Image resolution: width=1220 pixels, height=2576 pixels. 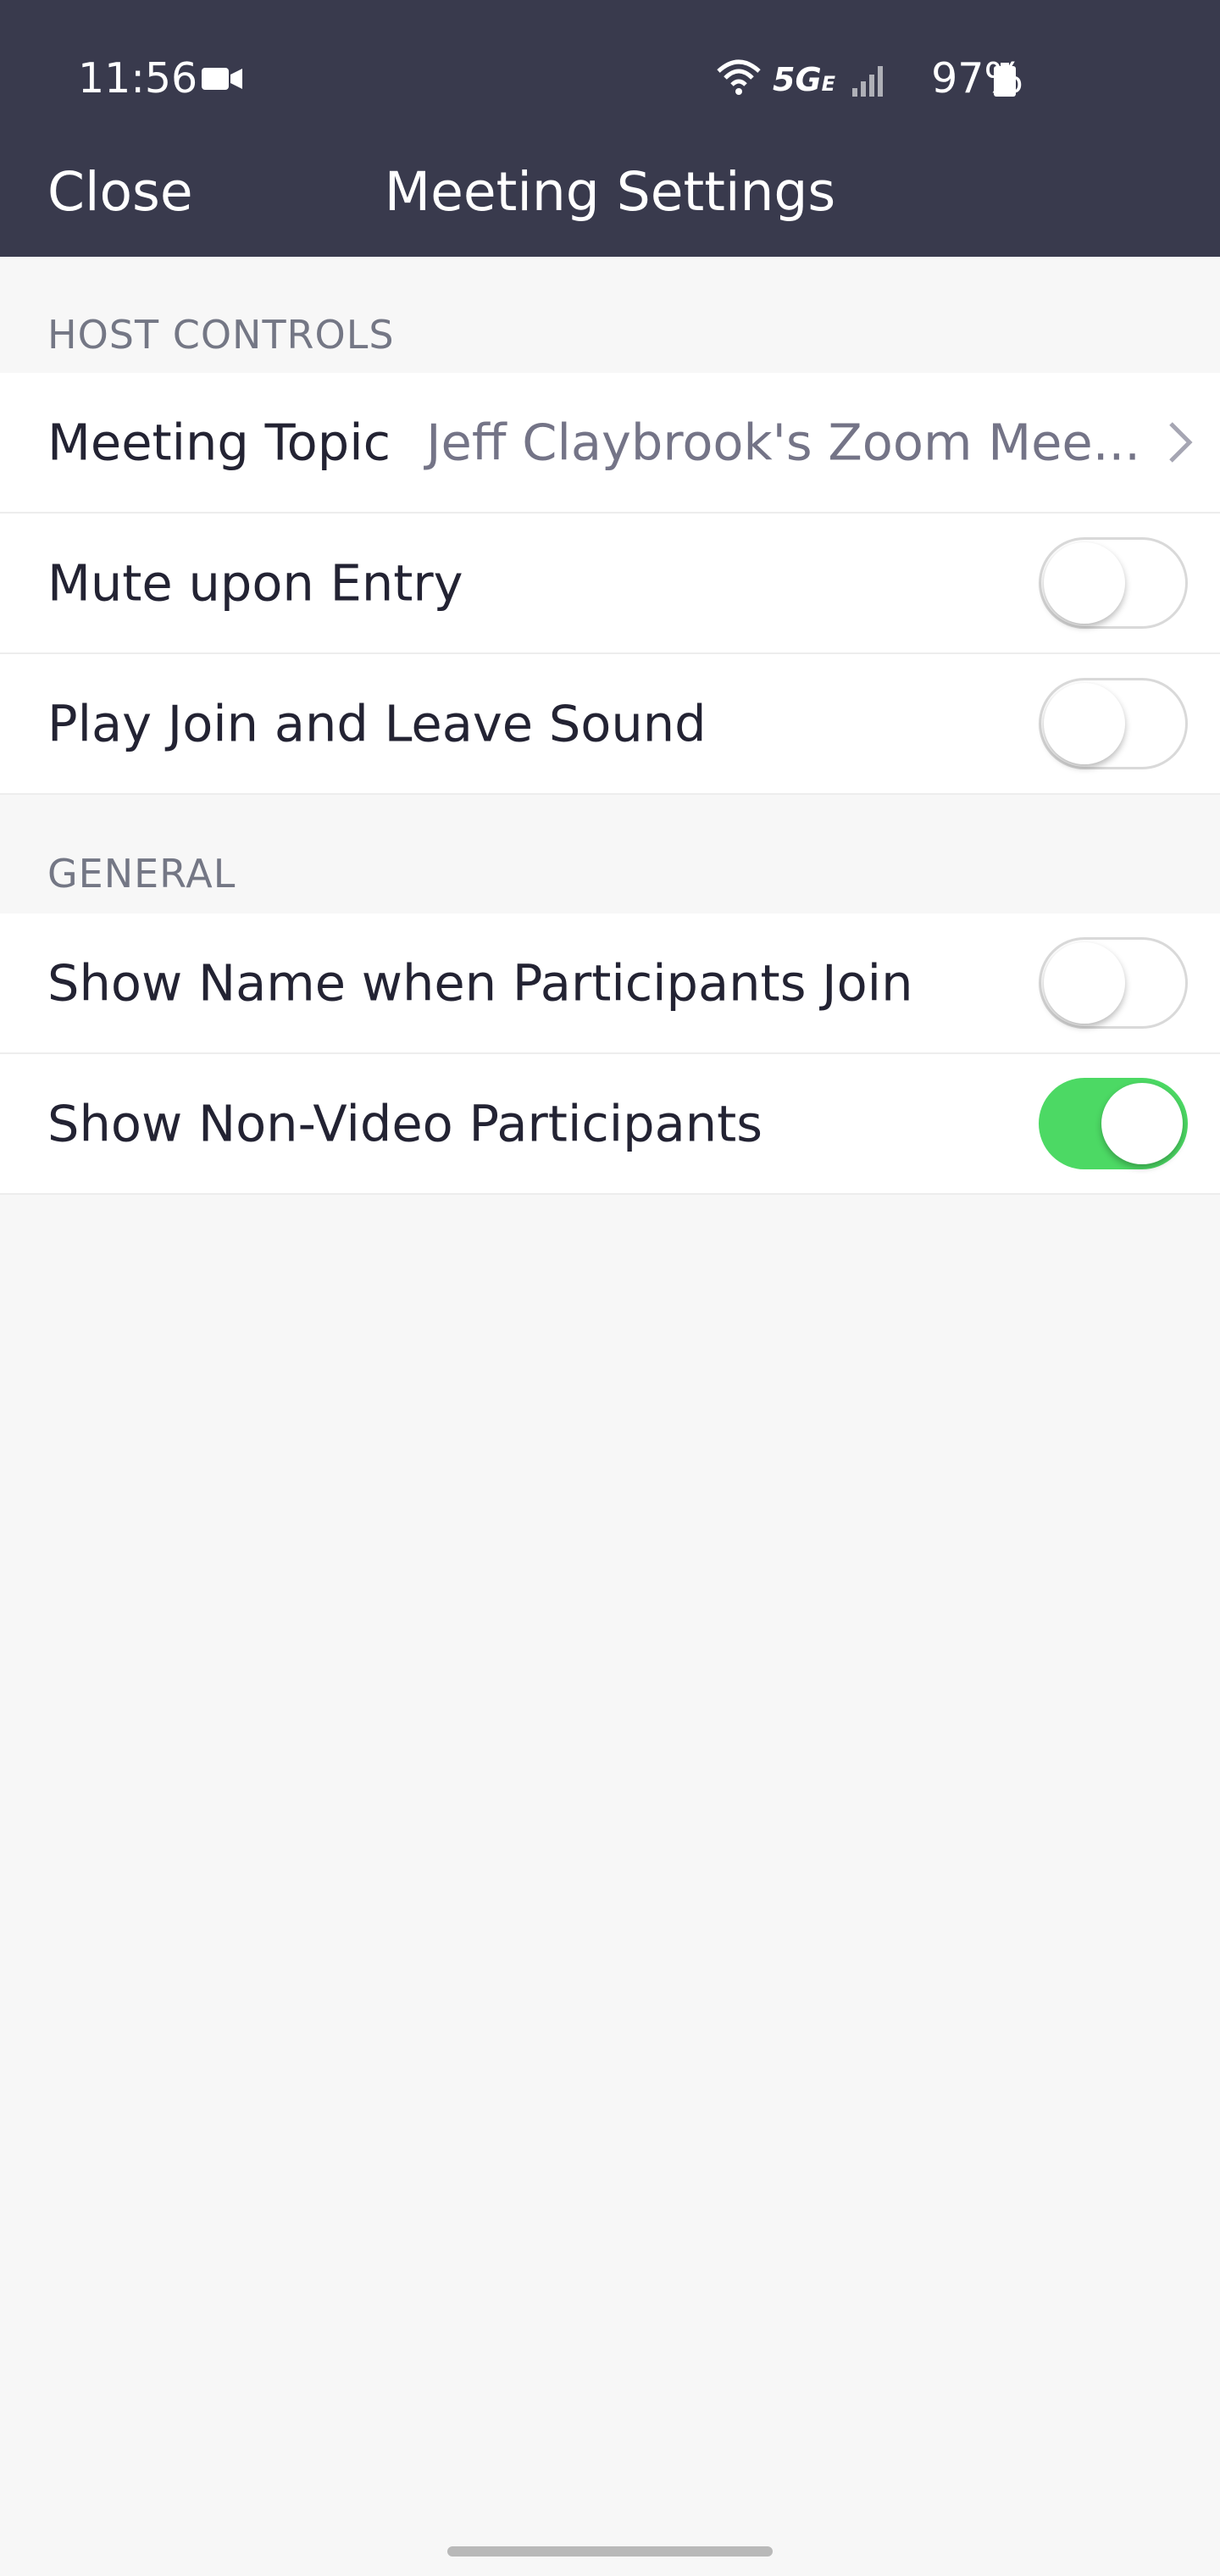 I want to click on show-non-video-toggle, so click(x=1113, y=1123).